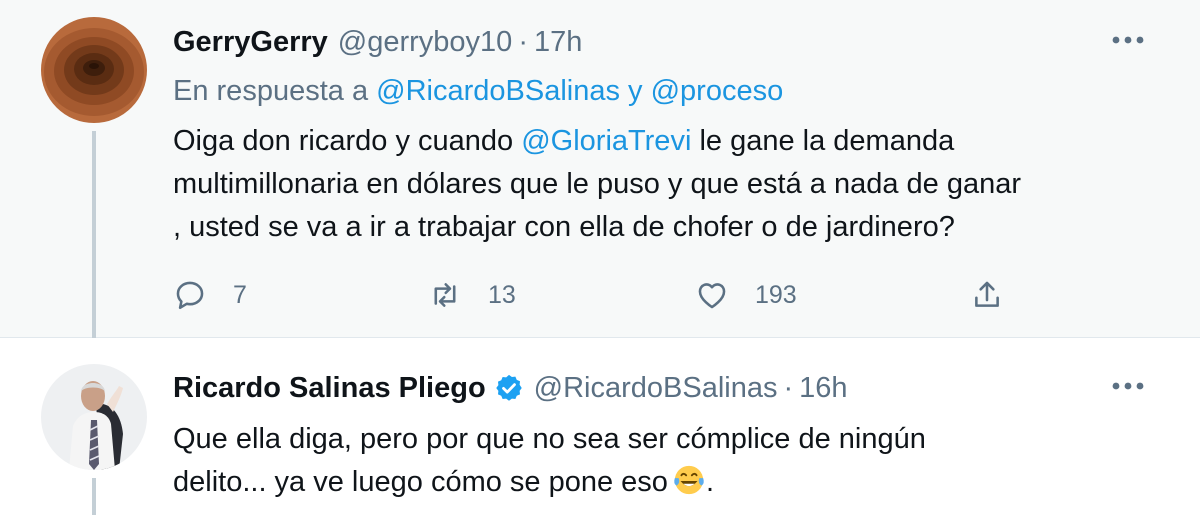  What do you see at coordinates (606, 141) in the screenshot?
I see `mention-link: @GloriaTrevi` at bounding box center [606, 141].